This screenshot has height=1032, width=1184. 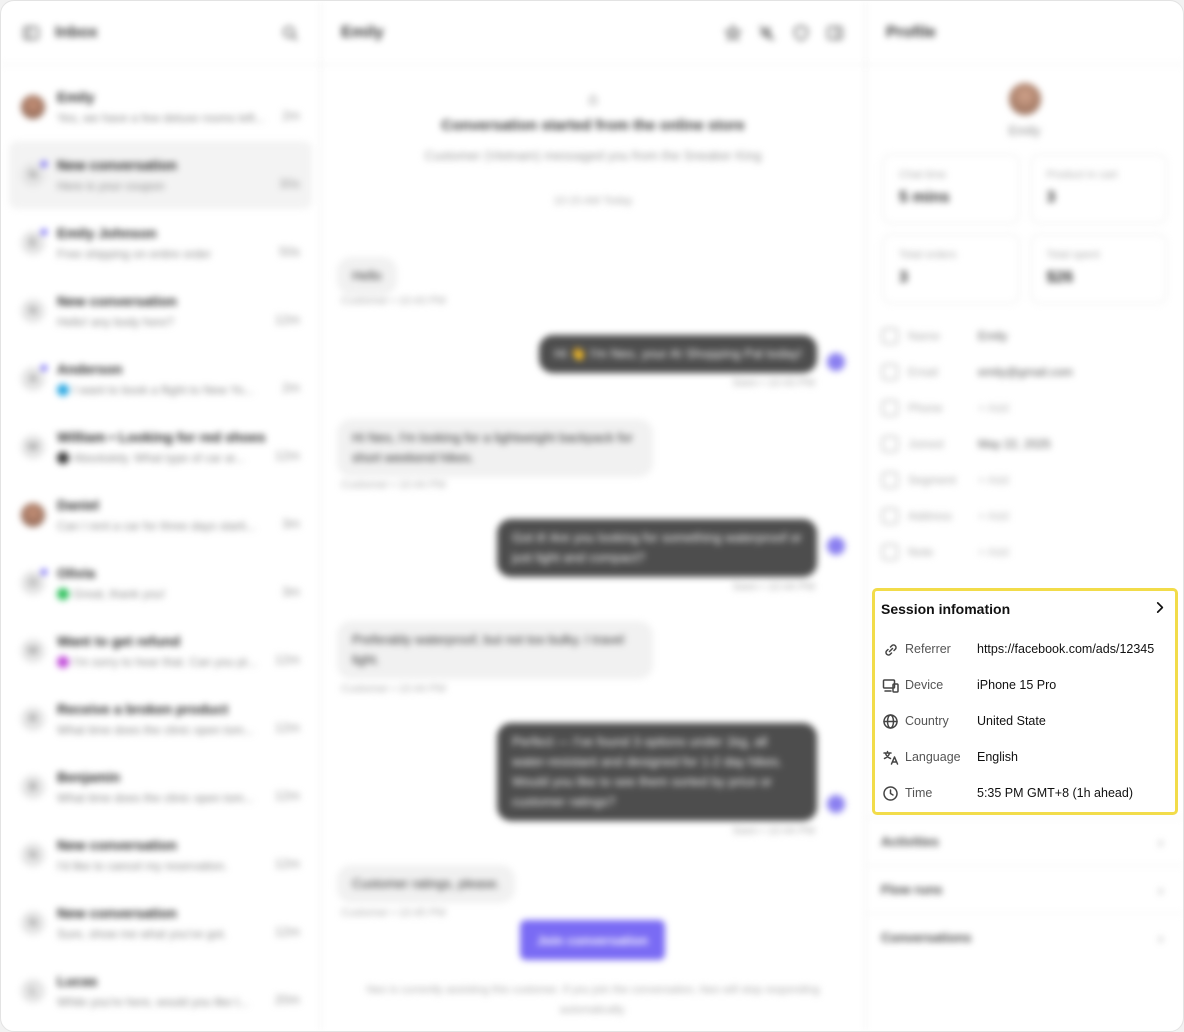 I want to click on avatar, so click(x=33, y=107).